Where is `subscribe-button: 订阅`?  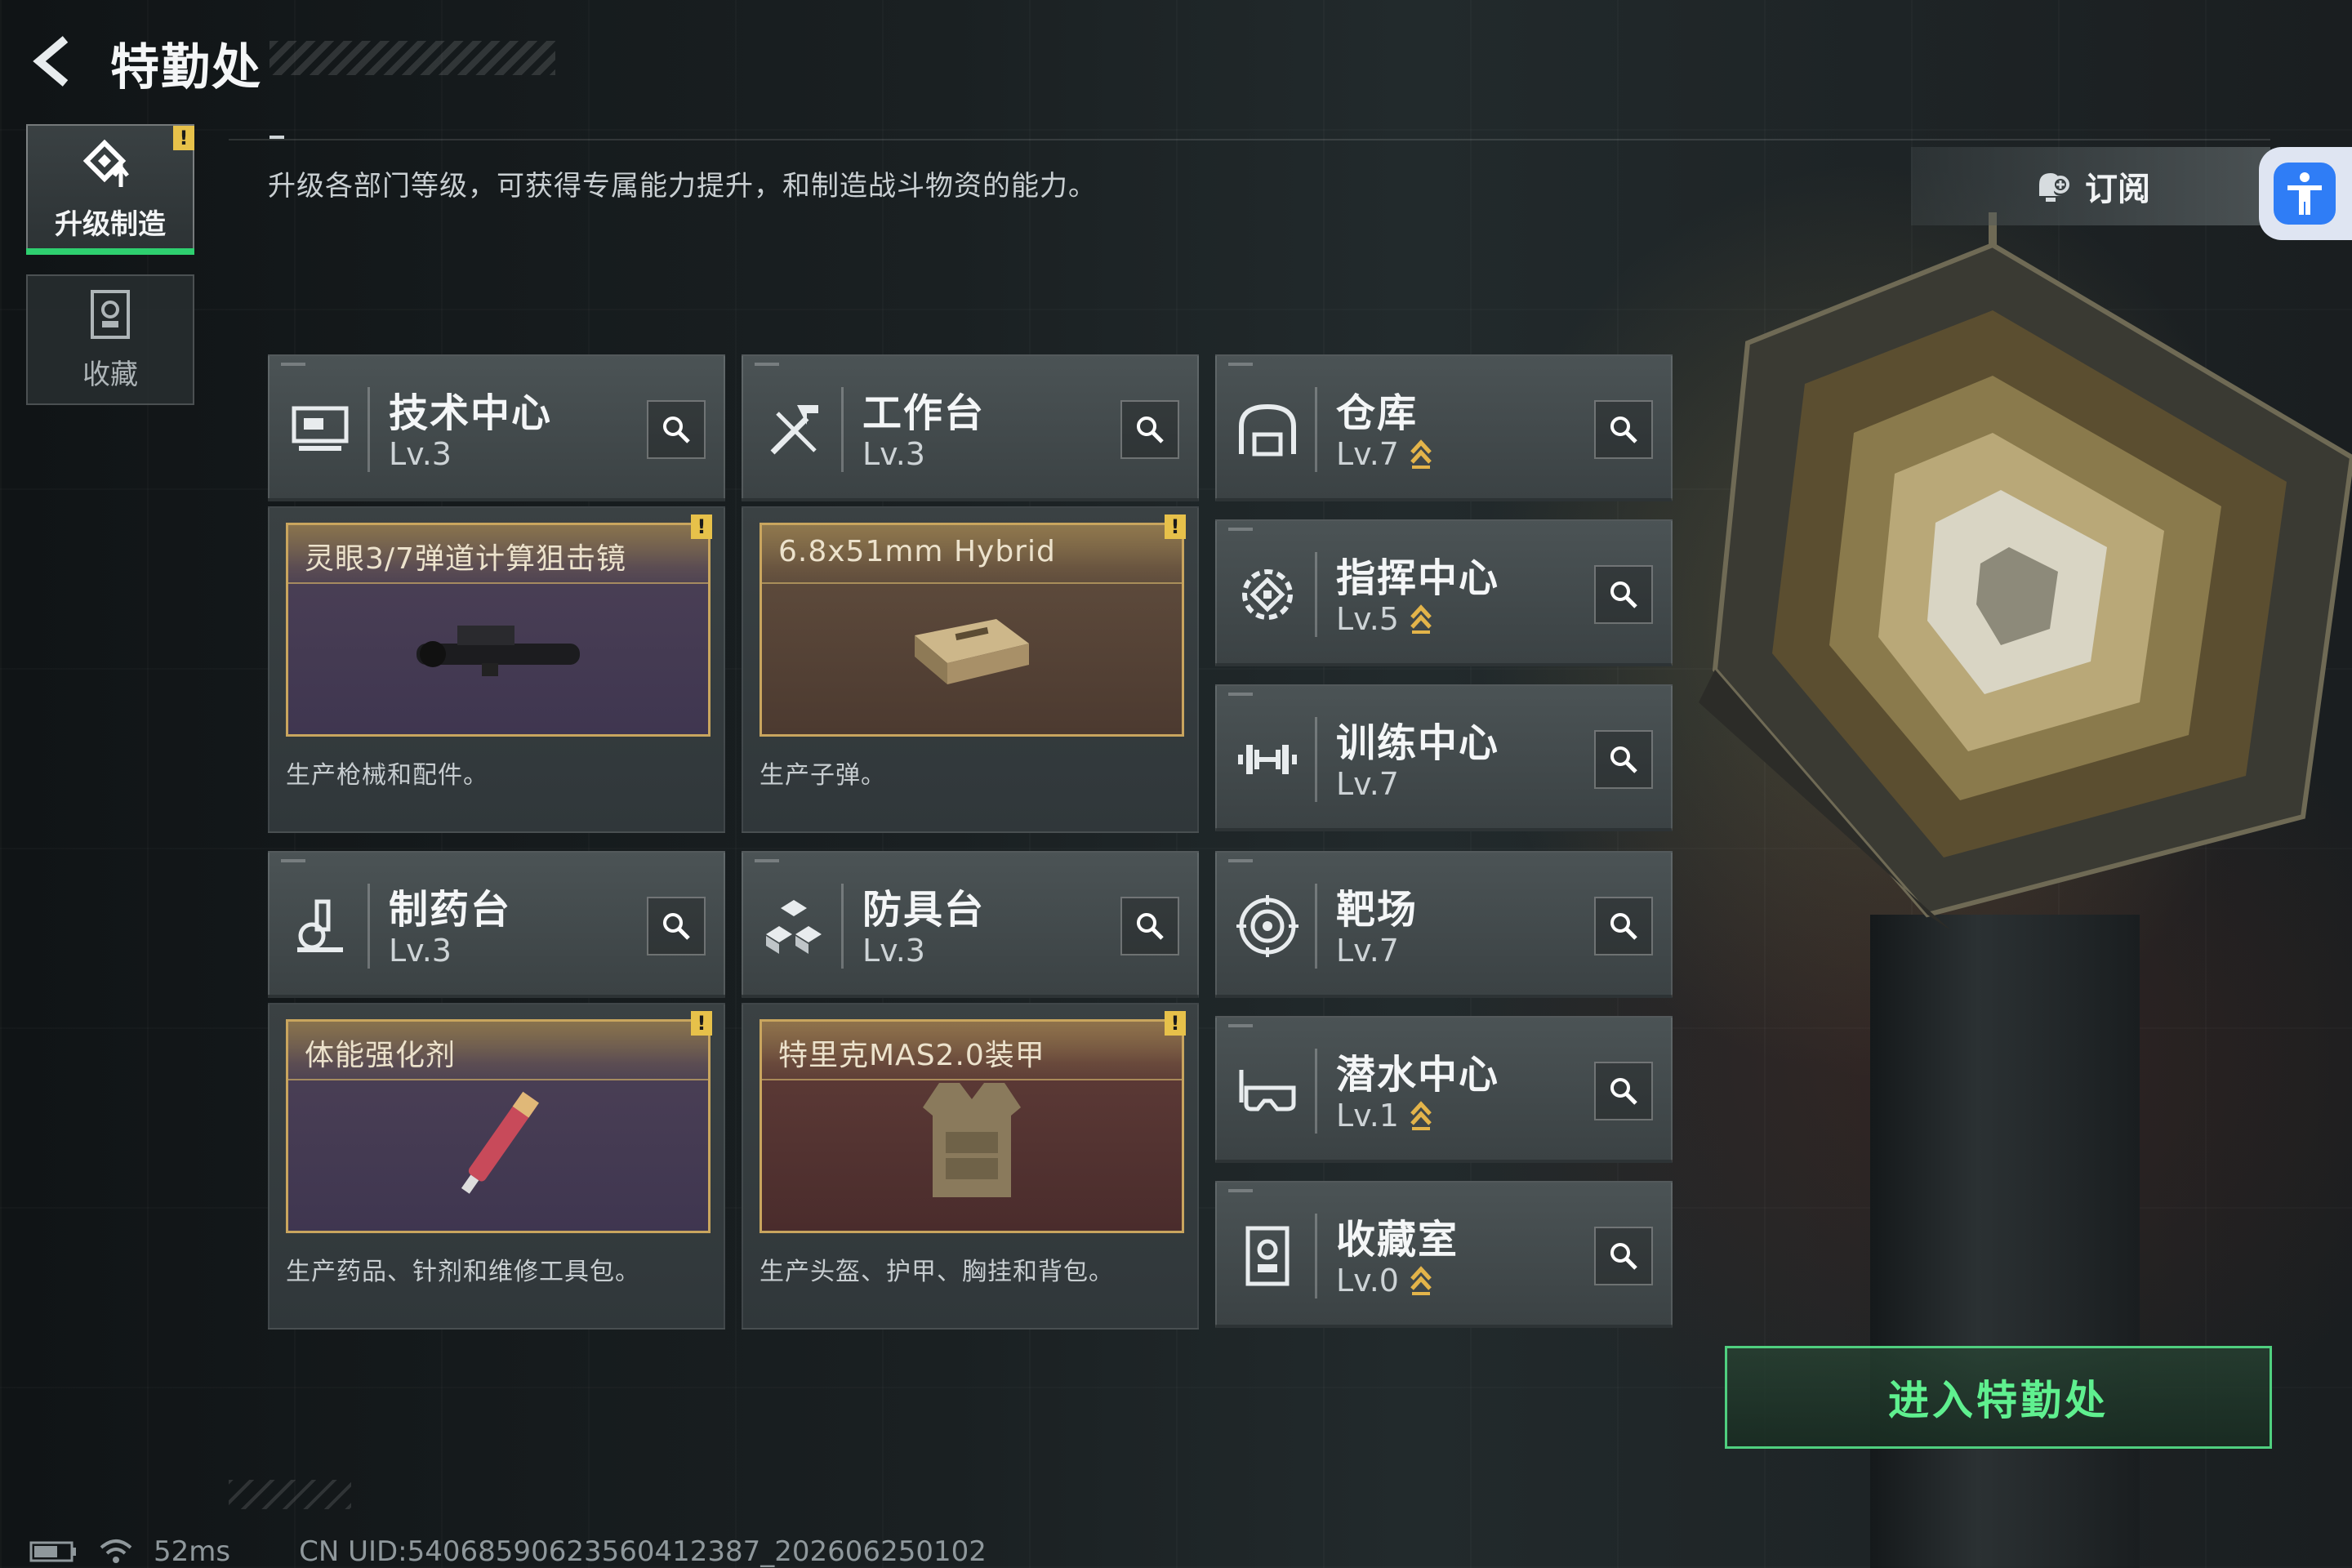 subscribe-button: 订阅 is located at coordinates (2090, 186).